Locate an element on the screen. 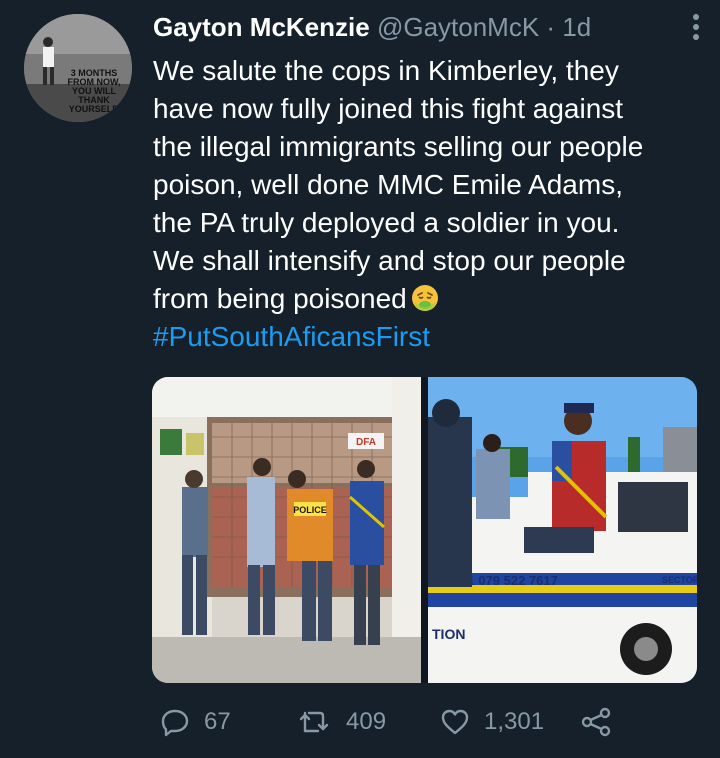 The image size is (720, 758). reply-count: 67 is located at coordinates (217, 721).